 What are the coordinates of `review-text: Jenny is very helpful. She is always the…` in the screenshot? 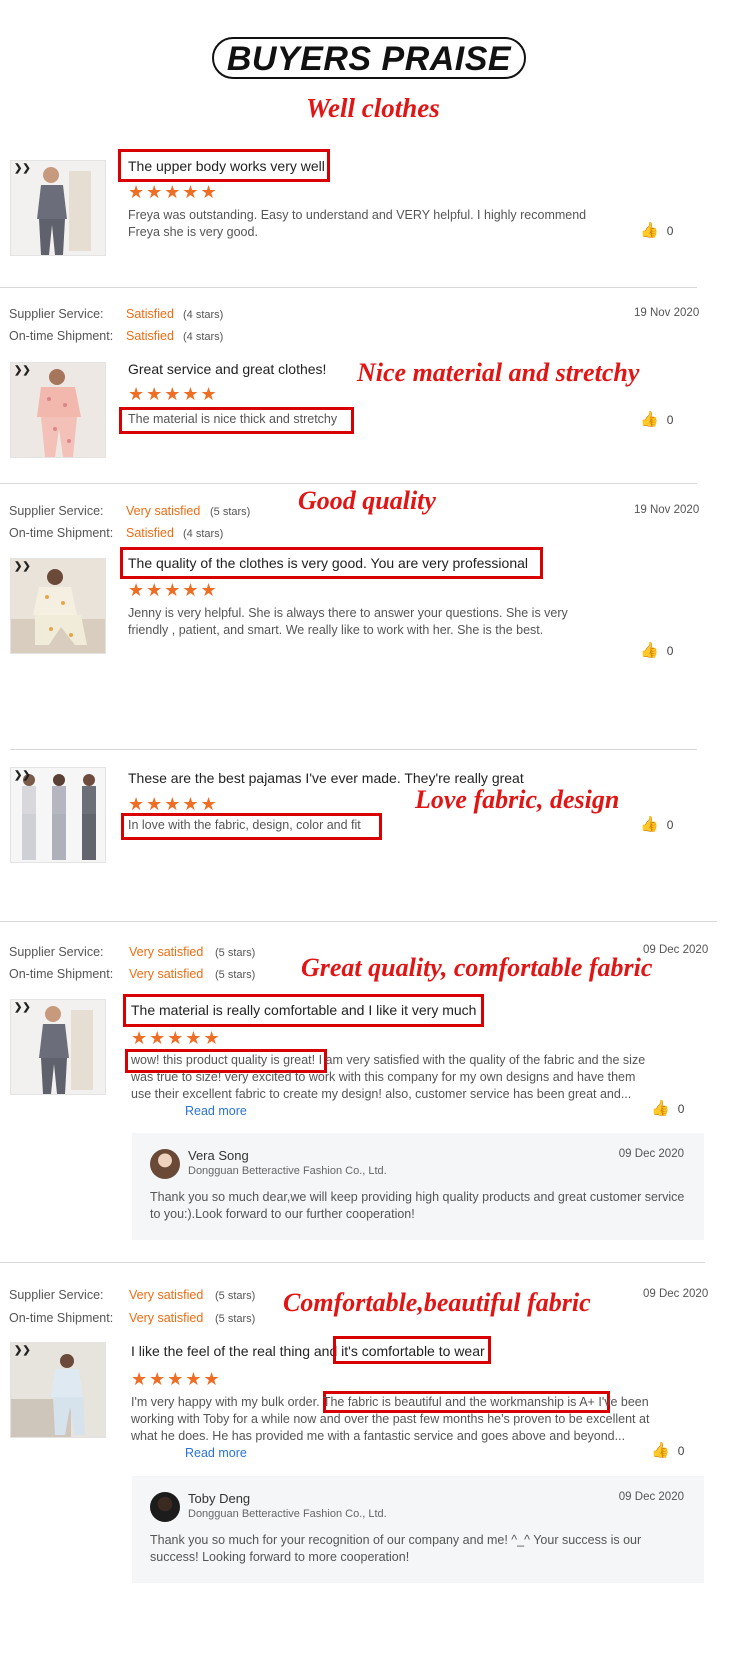 It's located at (348, 621).